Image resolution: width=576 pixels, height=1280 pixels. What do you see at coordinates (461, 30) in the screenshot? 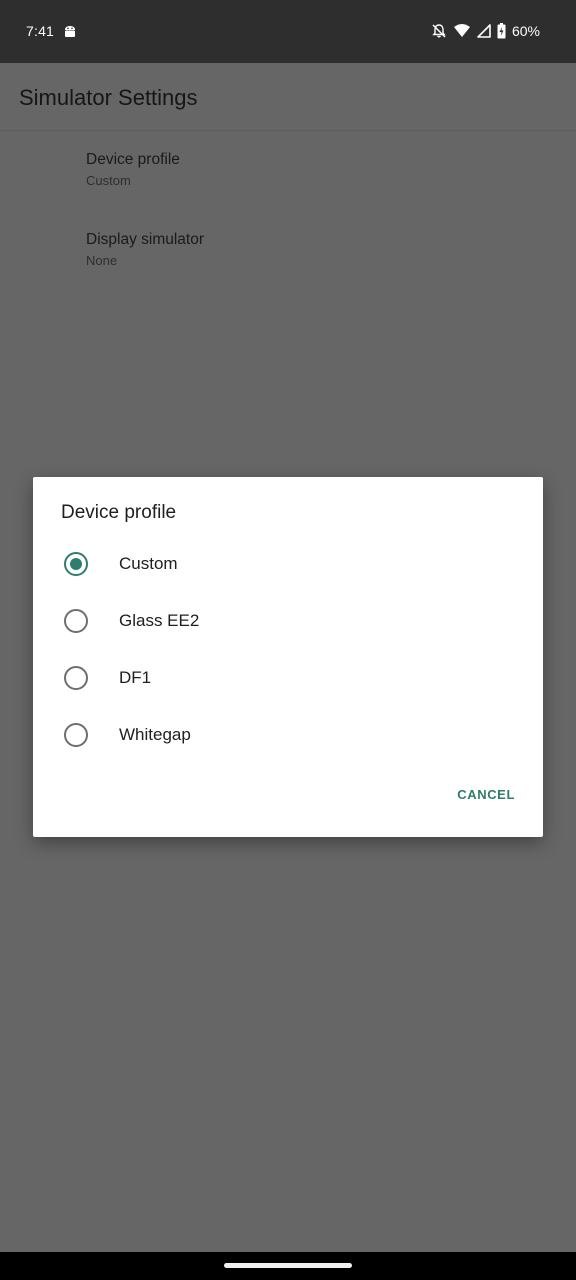
I see `wifi-icon` at bounding box center [461, 30].